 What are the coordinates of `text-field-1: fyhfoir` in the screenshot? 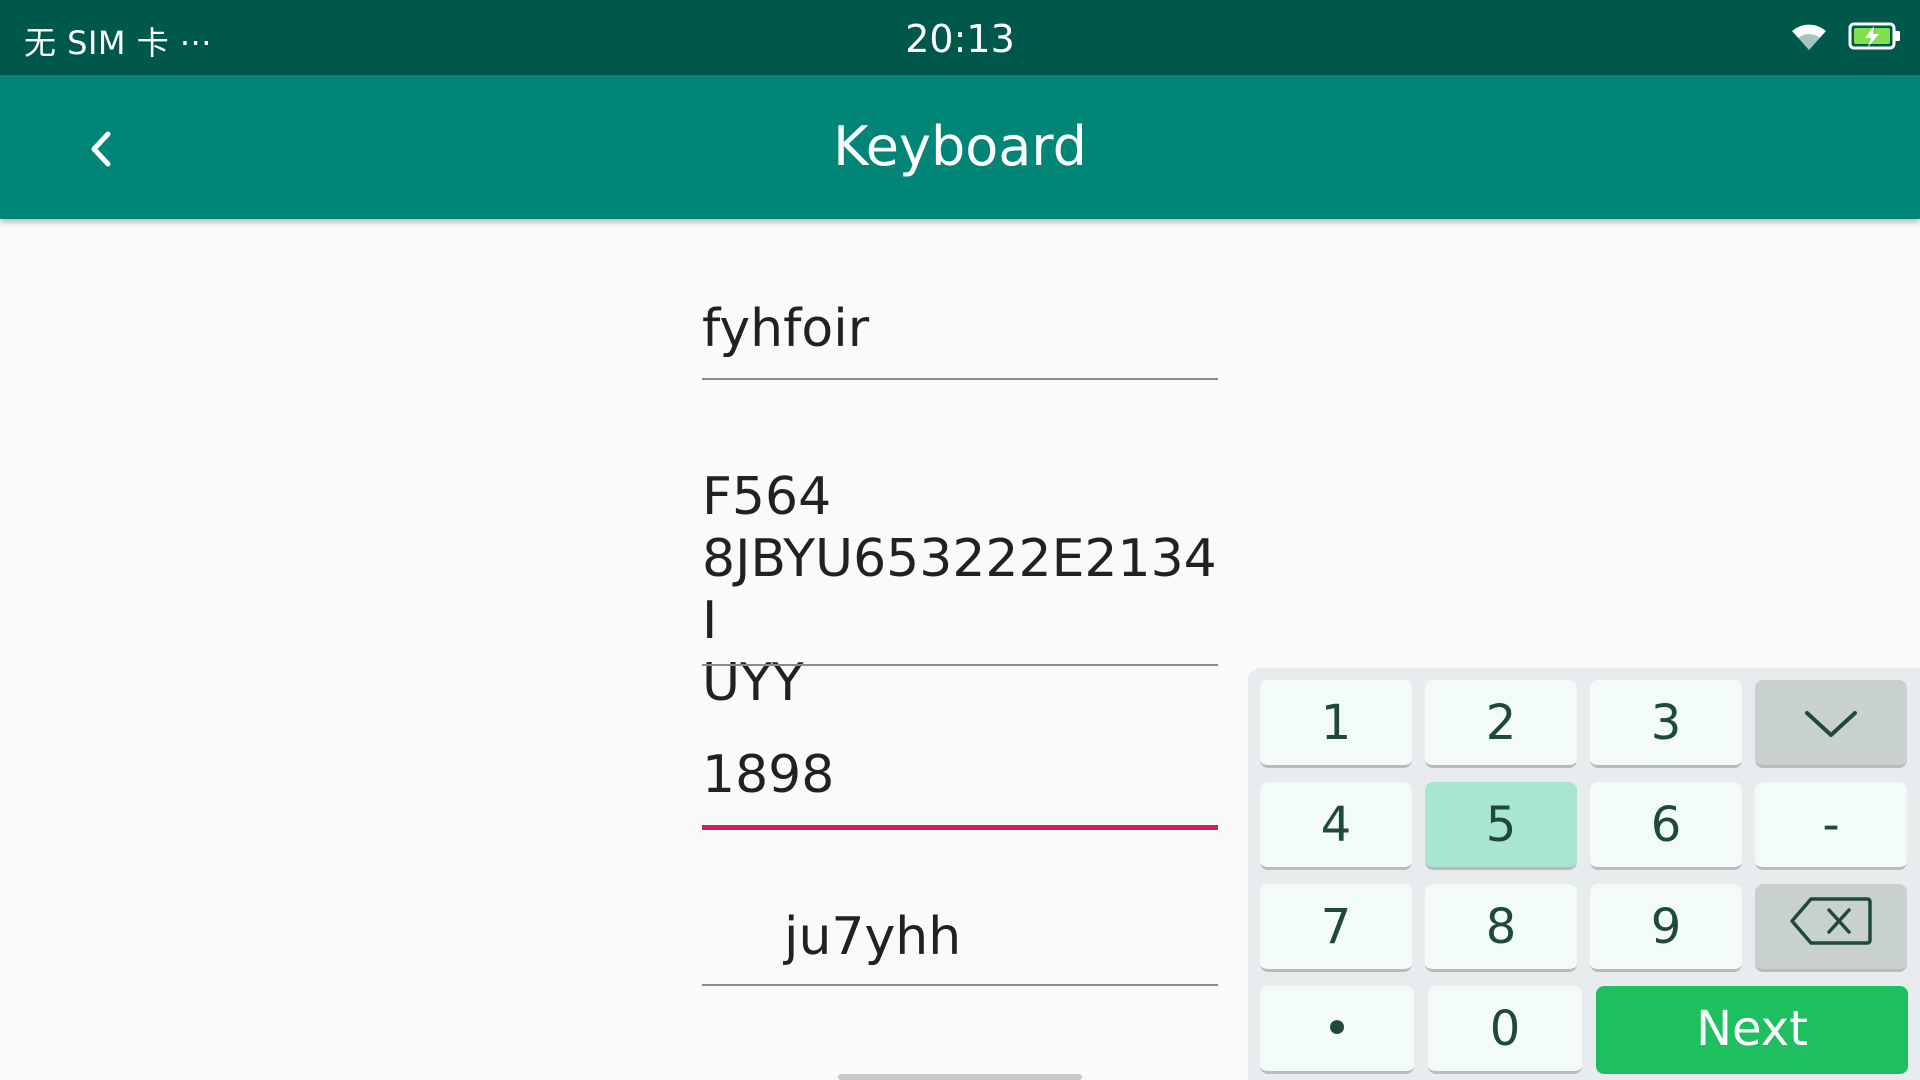 It's located at (960, 339).